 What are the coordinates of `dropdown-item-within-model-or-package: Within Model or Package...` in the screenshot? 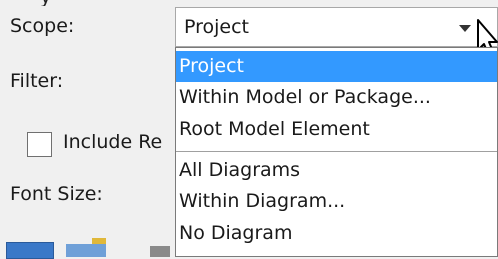 It's located at (336, 97).